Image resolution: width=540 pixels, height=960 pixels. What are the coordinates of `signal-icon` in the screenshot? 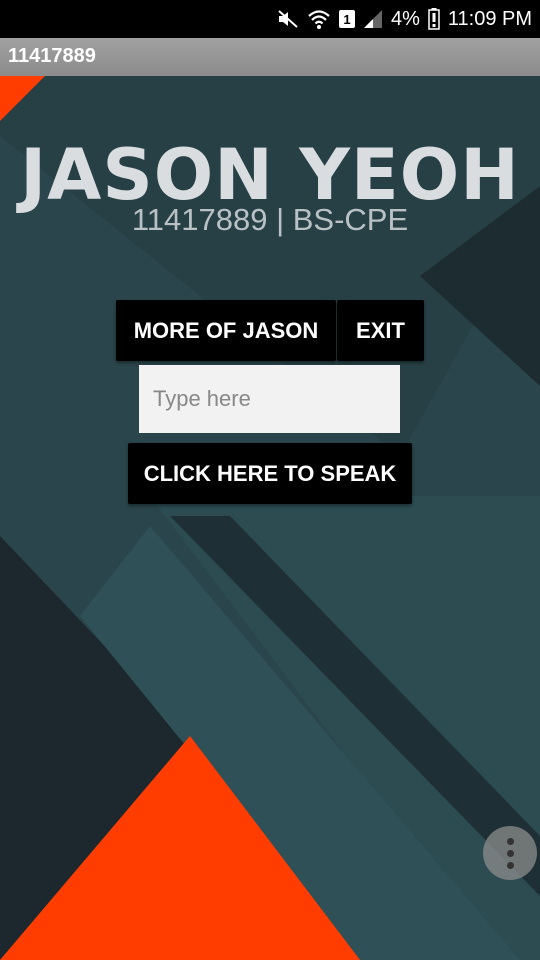 It's located at (372, 19).